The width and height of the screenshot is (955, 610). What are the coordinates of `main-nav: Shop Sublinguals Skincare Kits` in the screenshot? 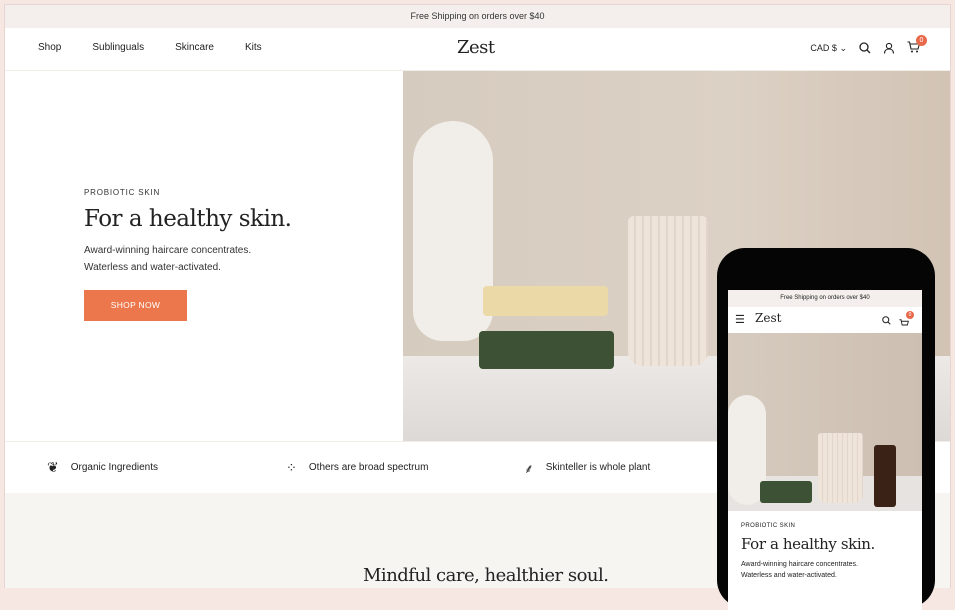 It's located at (150, 47).